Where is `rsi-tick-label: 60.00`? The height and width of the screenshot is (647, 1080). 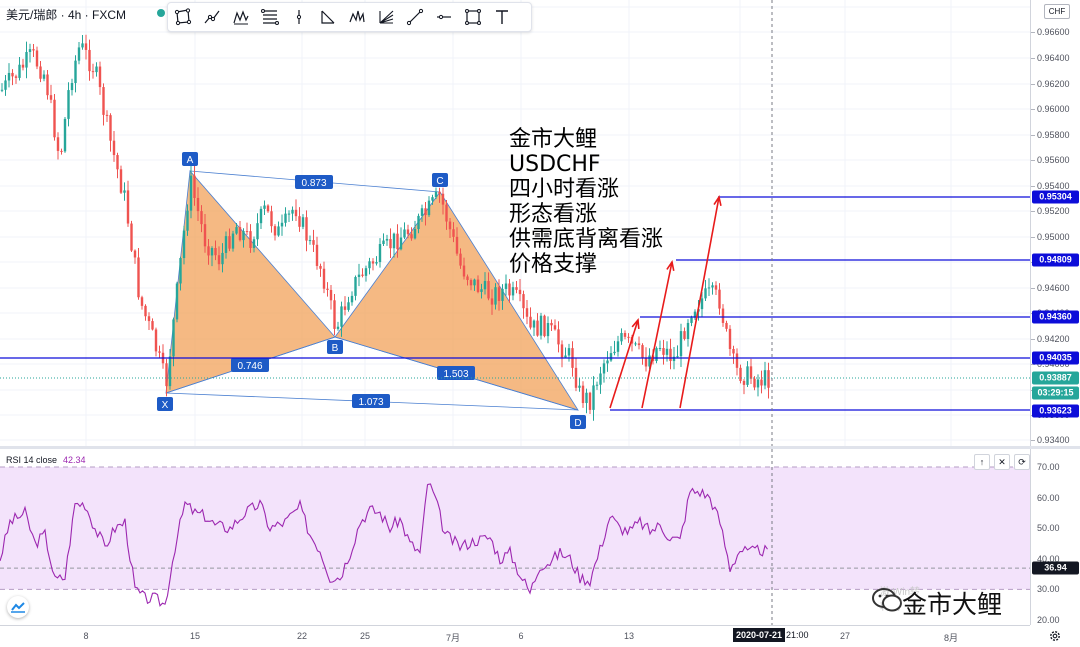
rsi-tick-label: 60.00 is located at coordinates (1048, 497).